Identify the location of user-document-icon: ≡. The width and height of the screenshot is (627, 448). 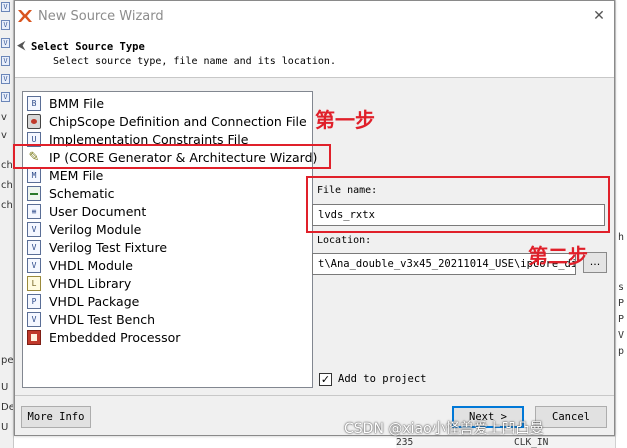
(34, 211).